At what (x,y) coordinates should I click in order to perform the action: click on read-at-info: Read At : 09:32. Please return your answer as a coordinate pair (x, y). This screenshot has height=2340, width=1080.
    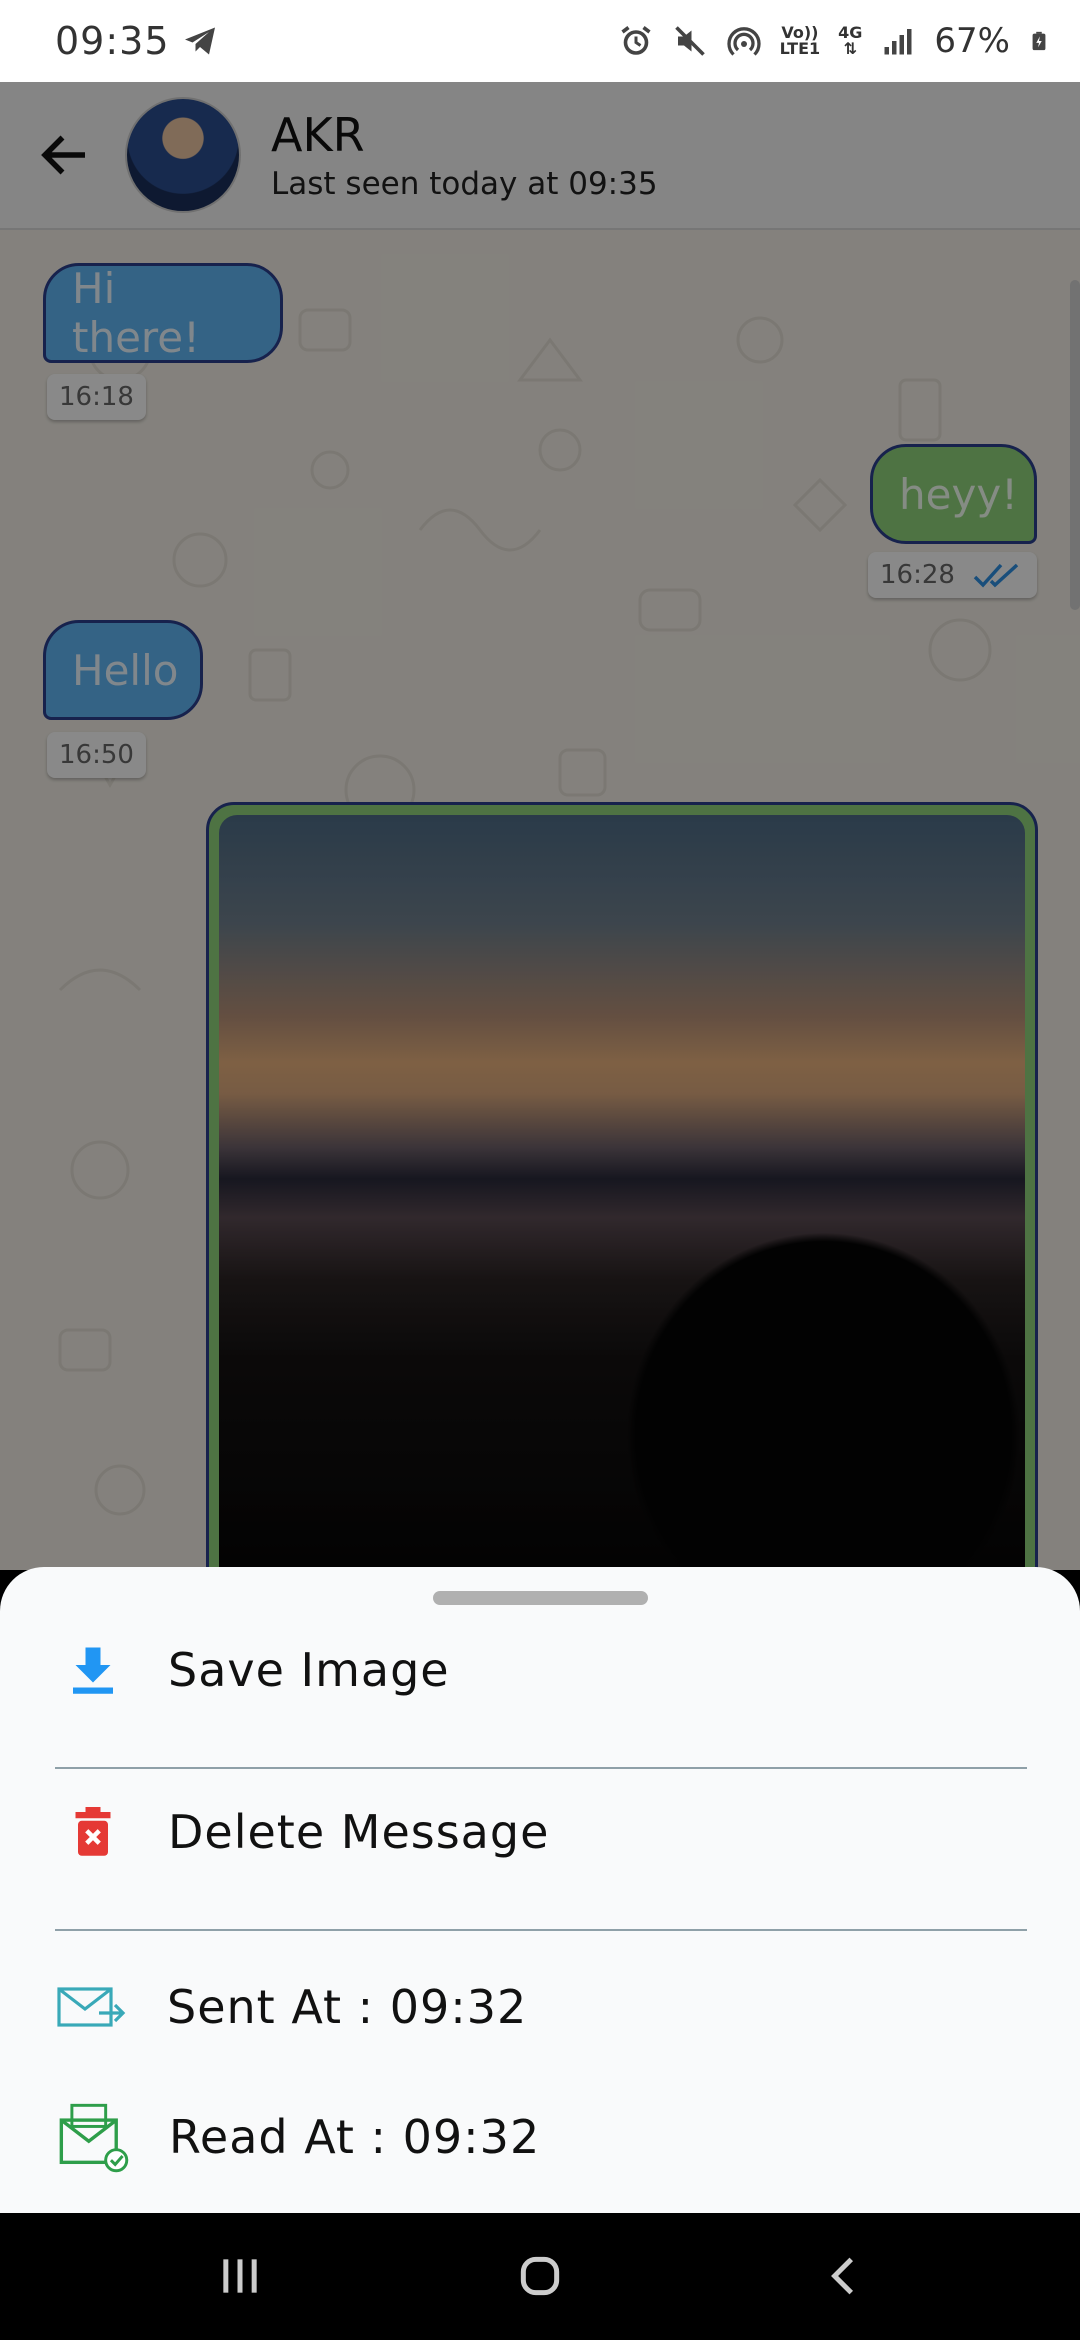
    Looking at the image, I should click on (297, 2137).